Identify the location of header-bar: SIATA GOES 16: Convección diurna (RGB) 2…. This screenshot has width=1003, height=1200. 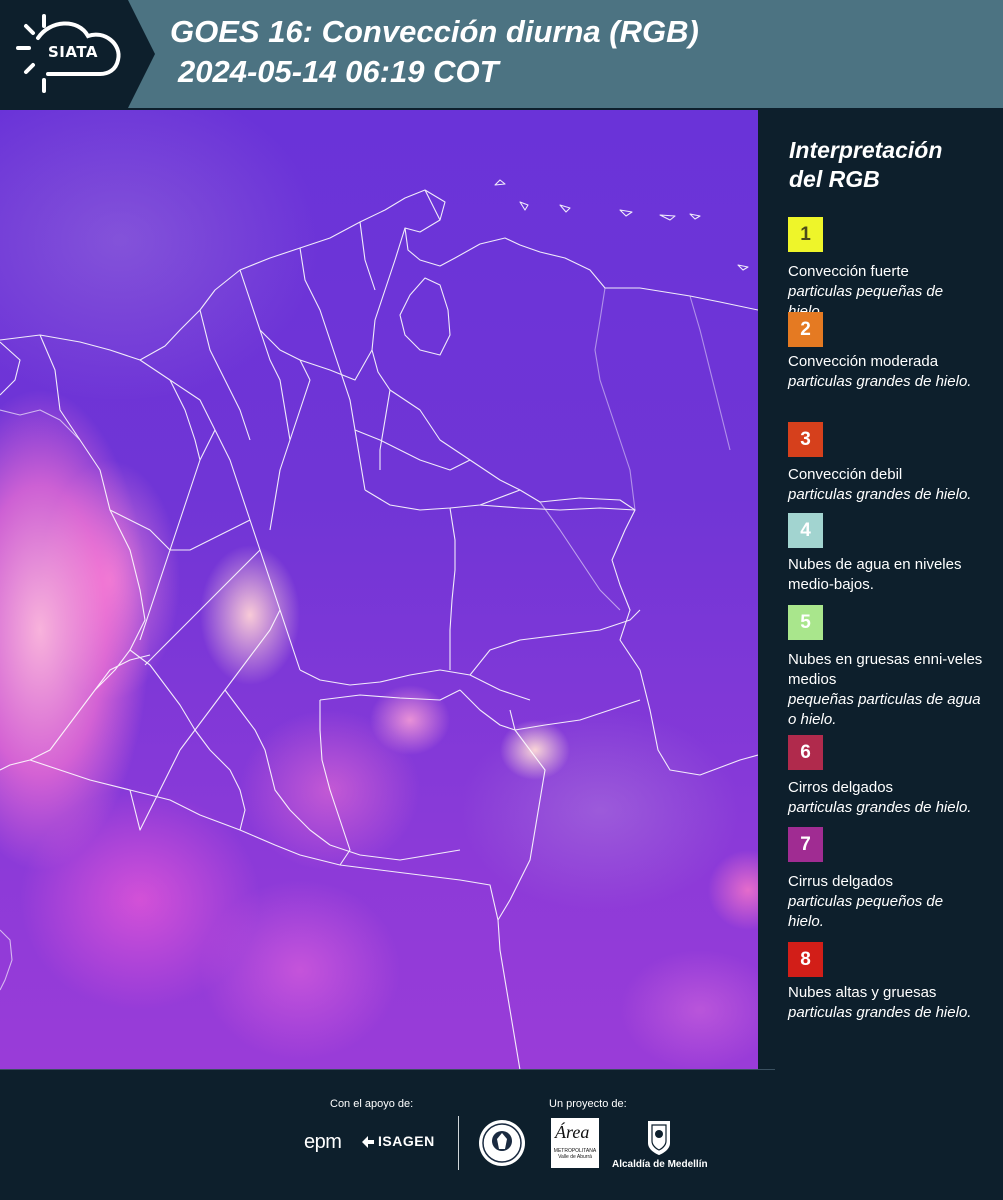
(501, 54).